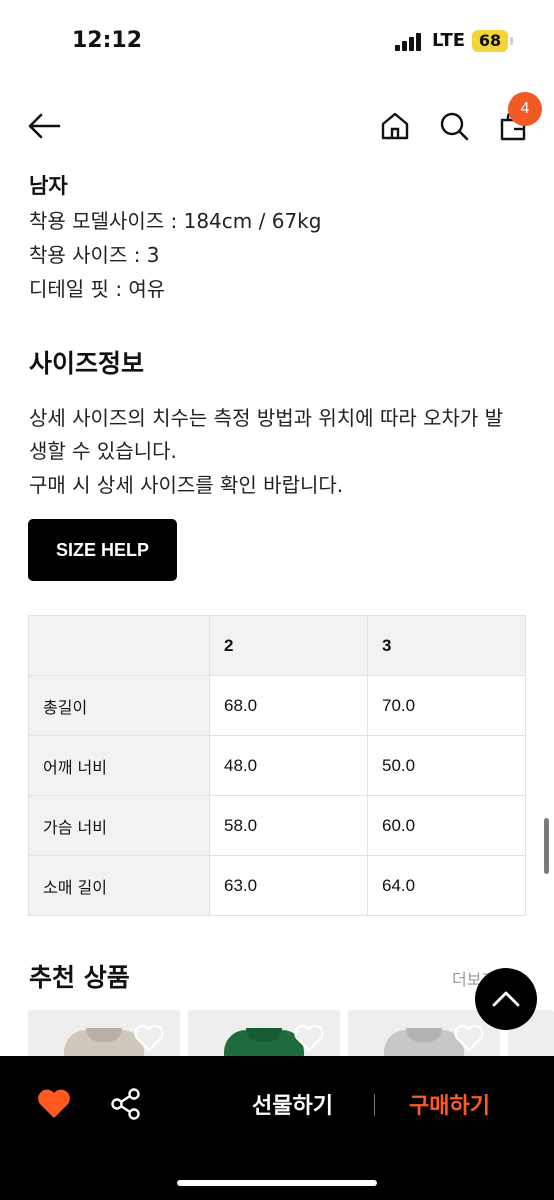  Describe the element at coordinates (525, 109) in the screenshot. I see `cart-count-badge: 4` at that location.